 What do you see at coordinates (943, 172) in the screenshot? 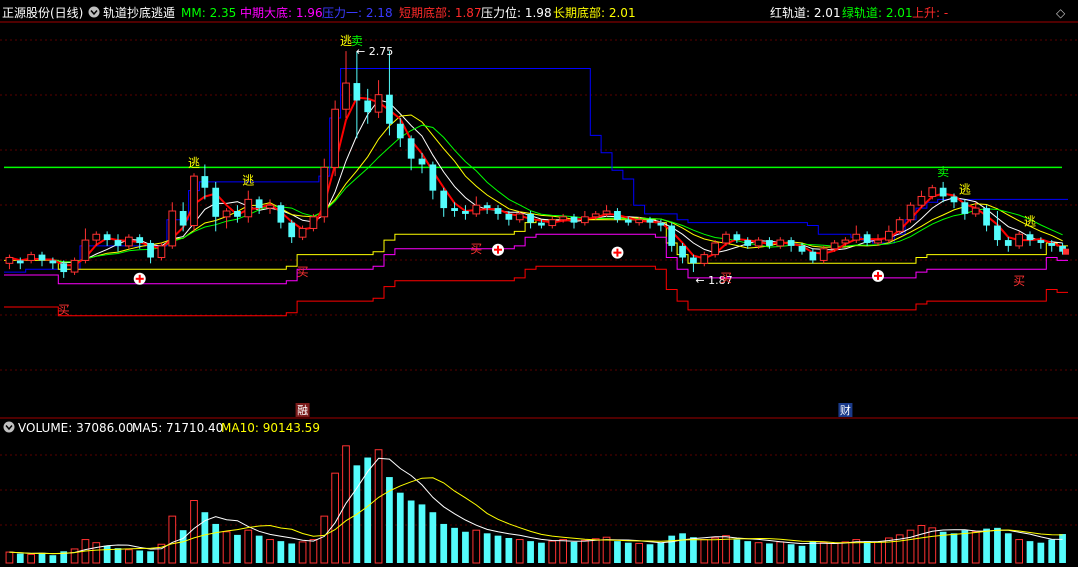
I see `sell-signal: 卖` at bounding box center [943, 172].